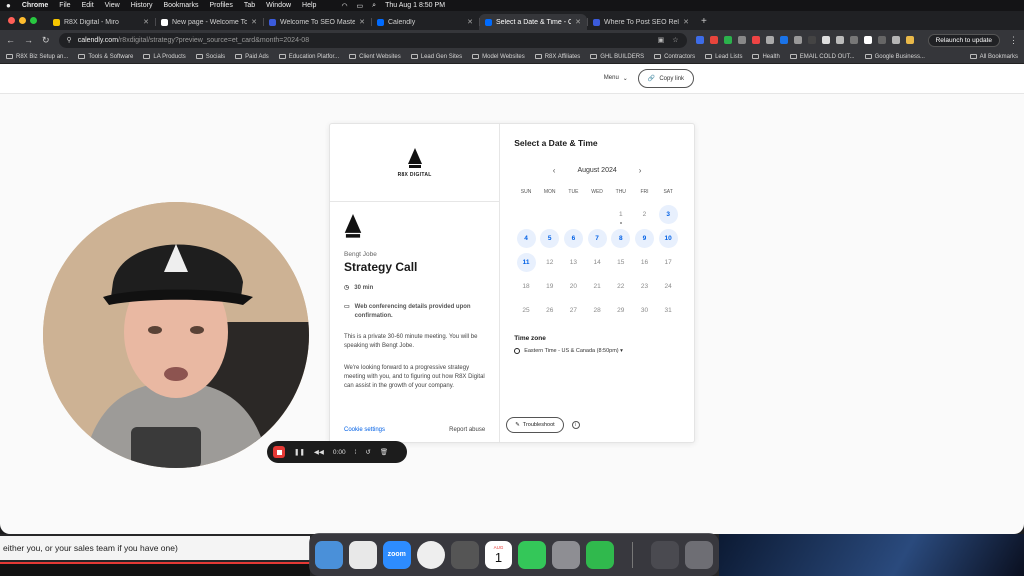 The width and height of the screenshot is (1024, 576). I want to click on forward-icon: →, so click(28, 40).